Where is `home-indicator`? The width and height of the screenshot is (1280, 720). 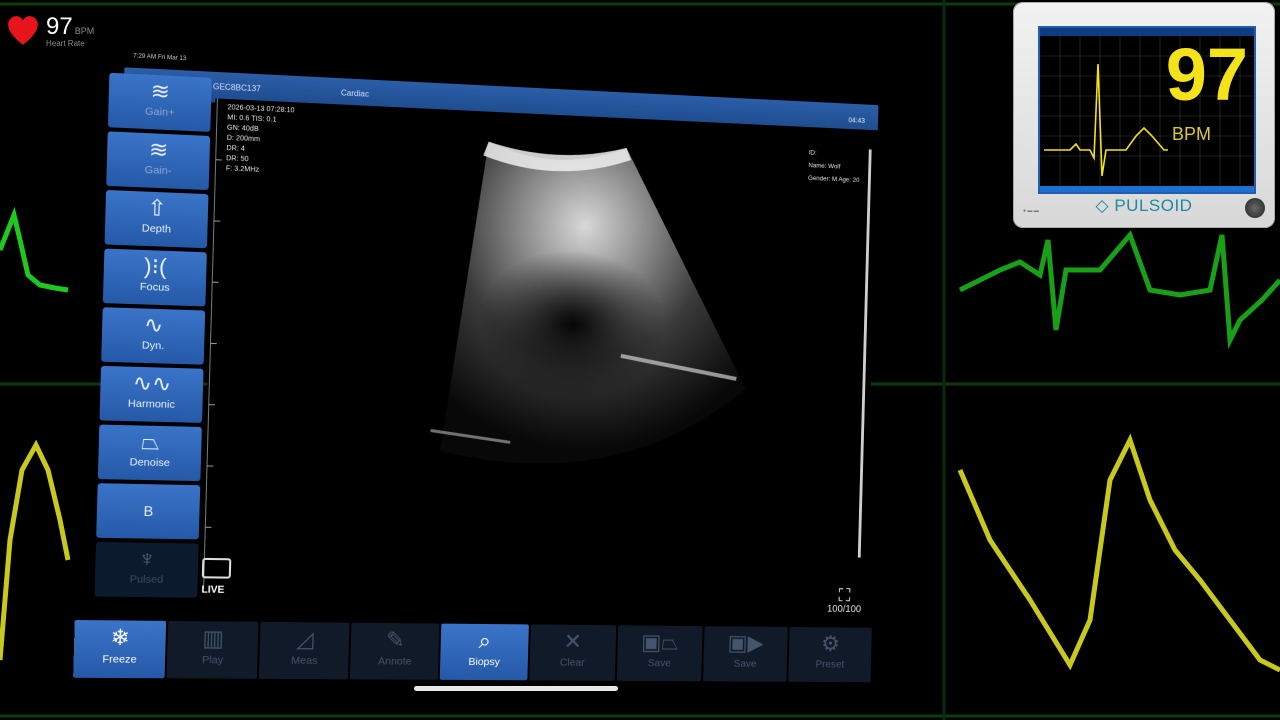
home-indicator is located at coordinates (516, 688).